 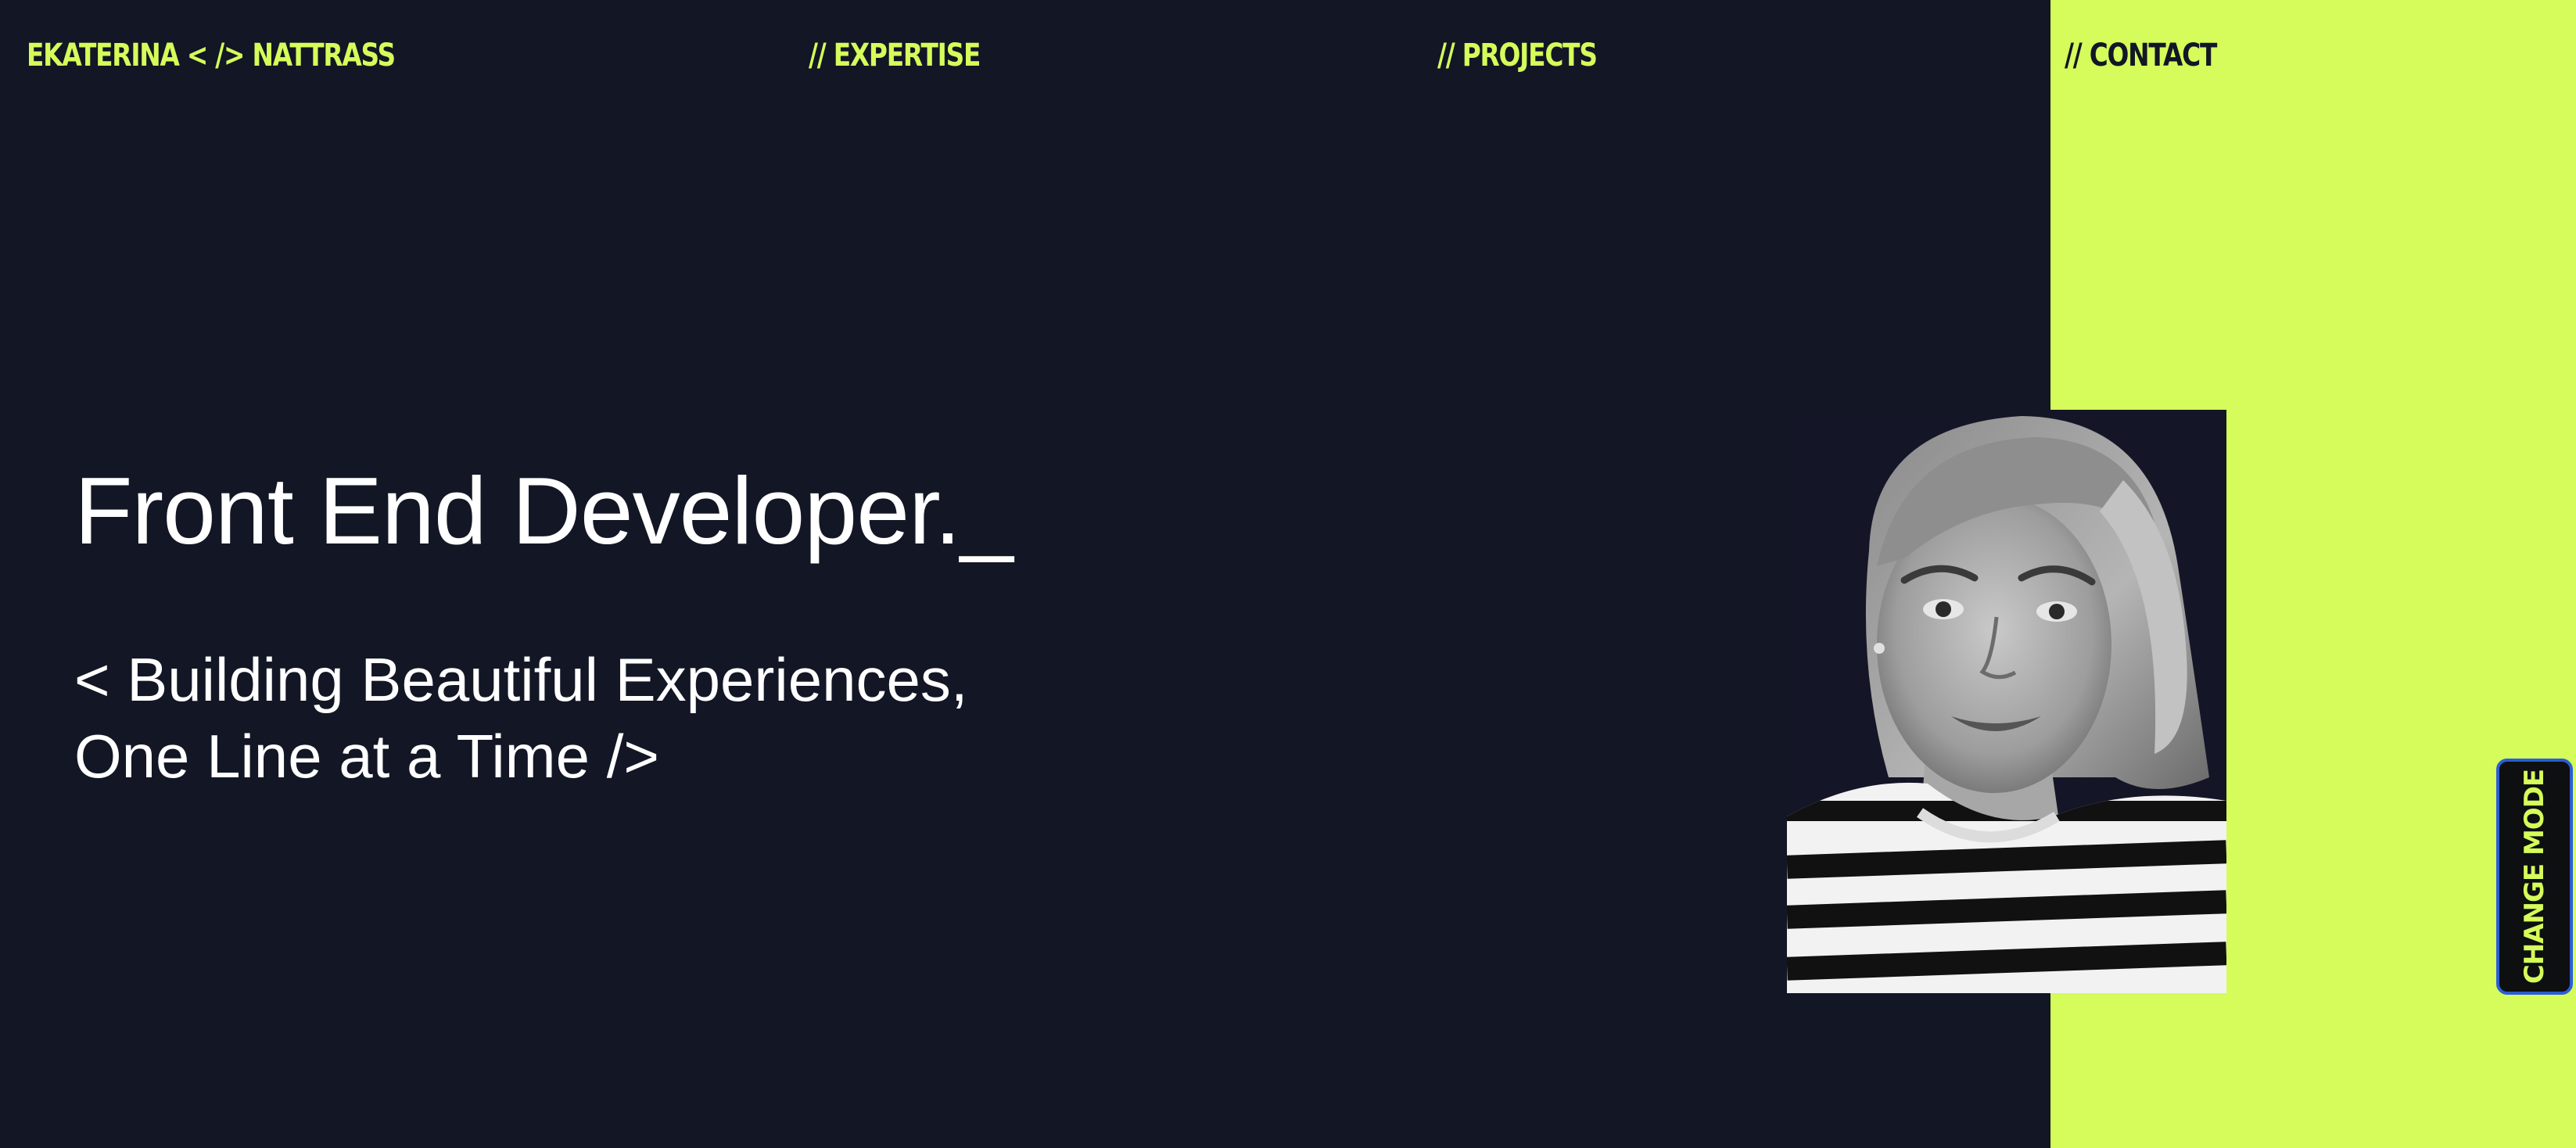 I want to click on hero-subtitle-line-2: One Line at a Time />, so click(x=366, y=756).